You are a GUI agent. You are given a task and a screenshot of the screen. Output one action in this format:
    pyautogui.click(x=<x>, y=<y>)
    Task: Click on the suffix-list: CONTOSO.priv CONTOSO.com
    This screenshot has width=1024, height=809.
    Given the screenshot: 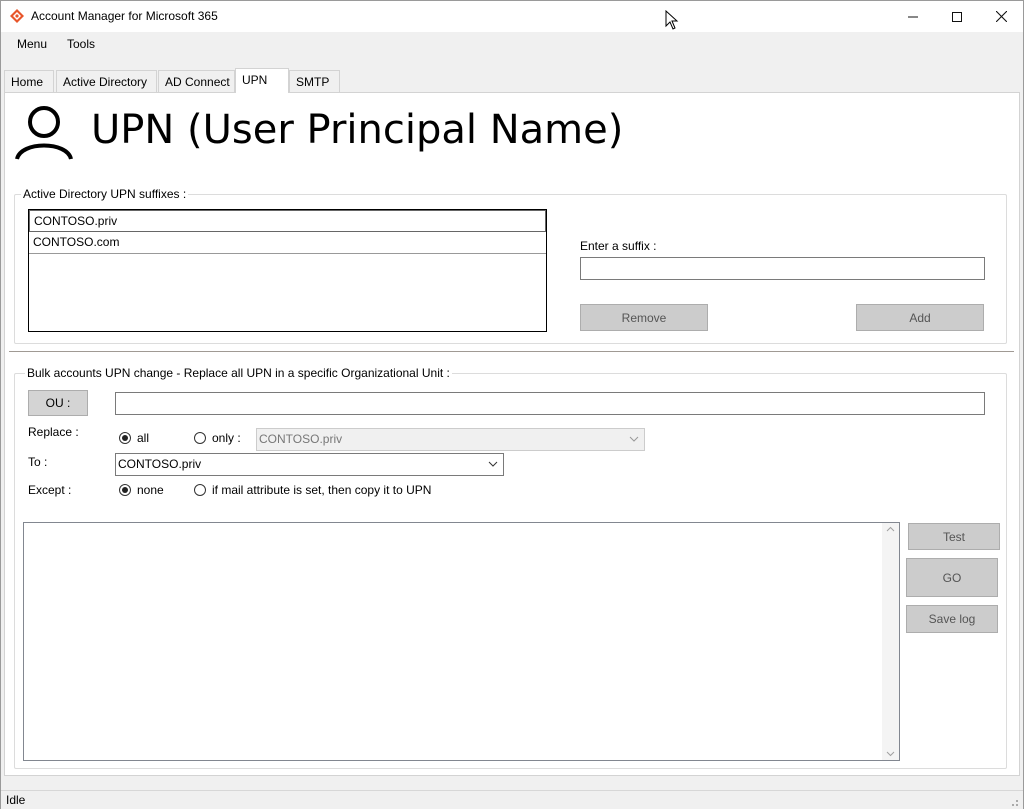 What is the action you would take?
    pyautogui.click(x=287, y=270)
    